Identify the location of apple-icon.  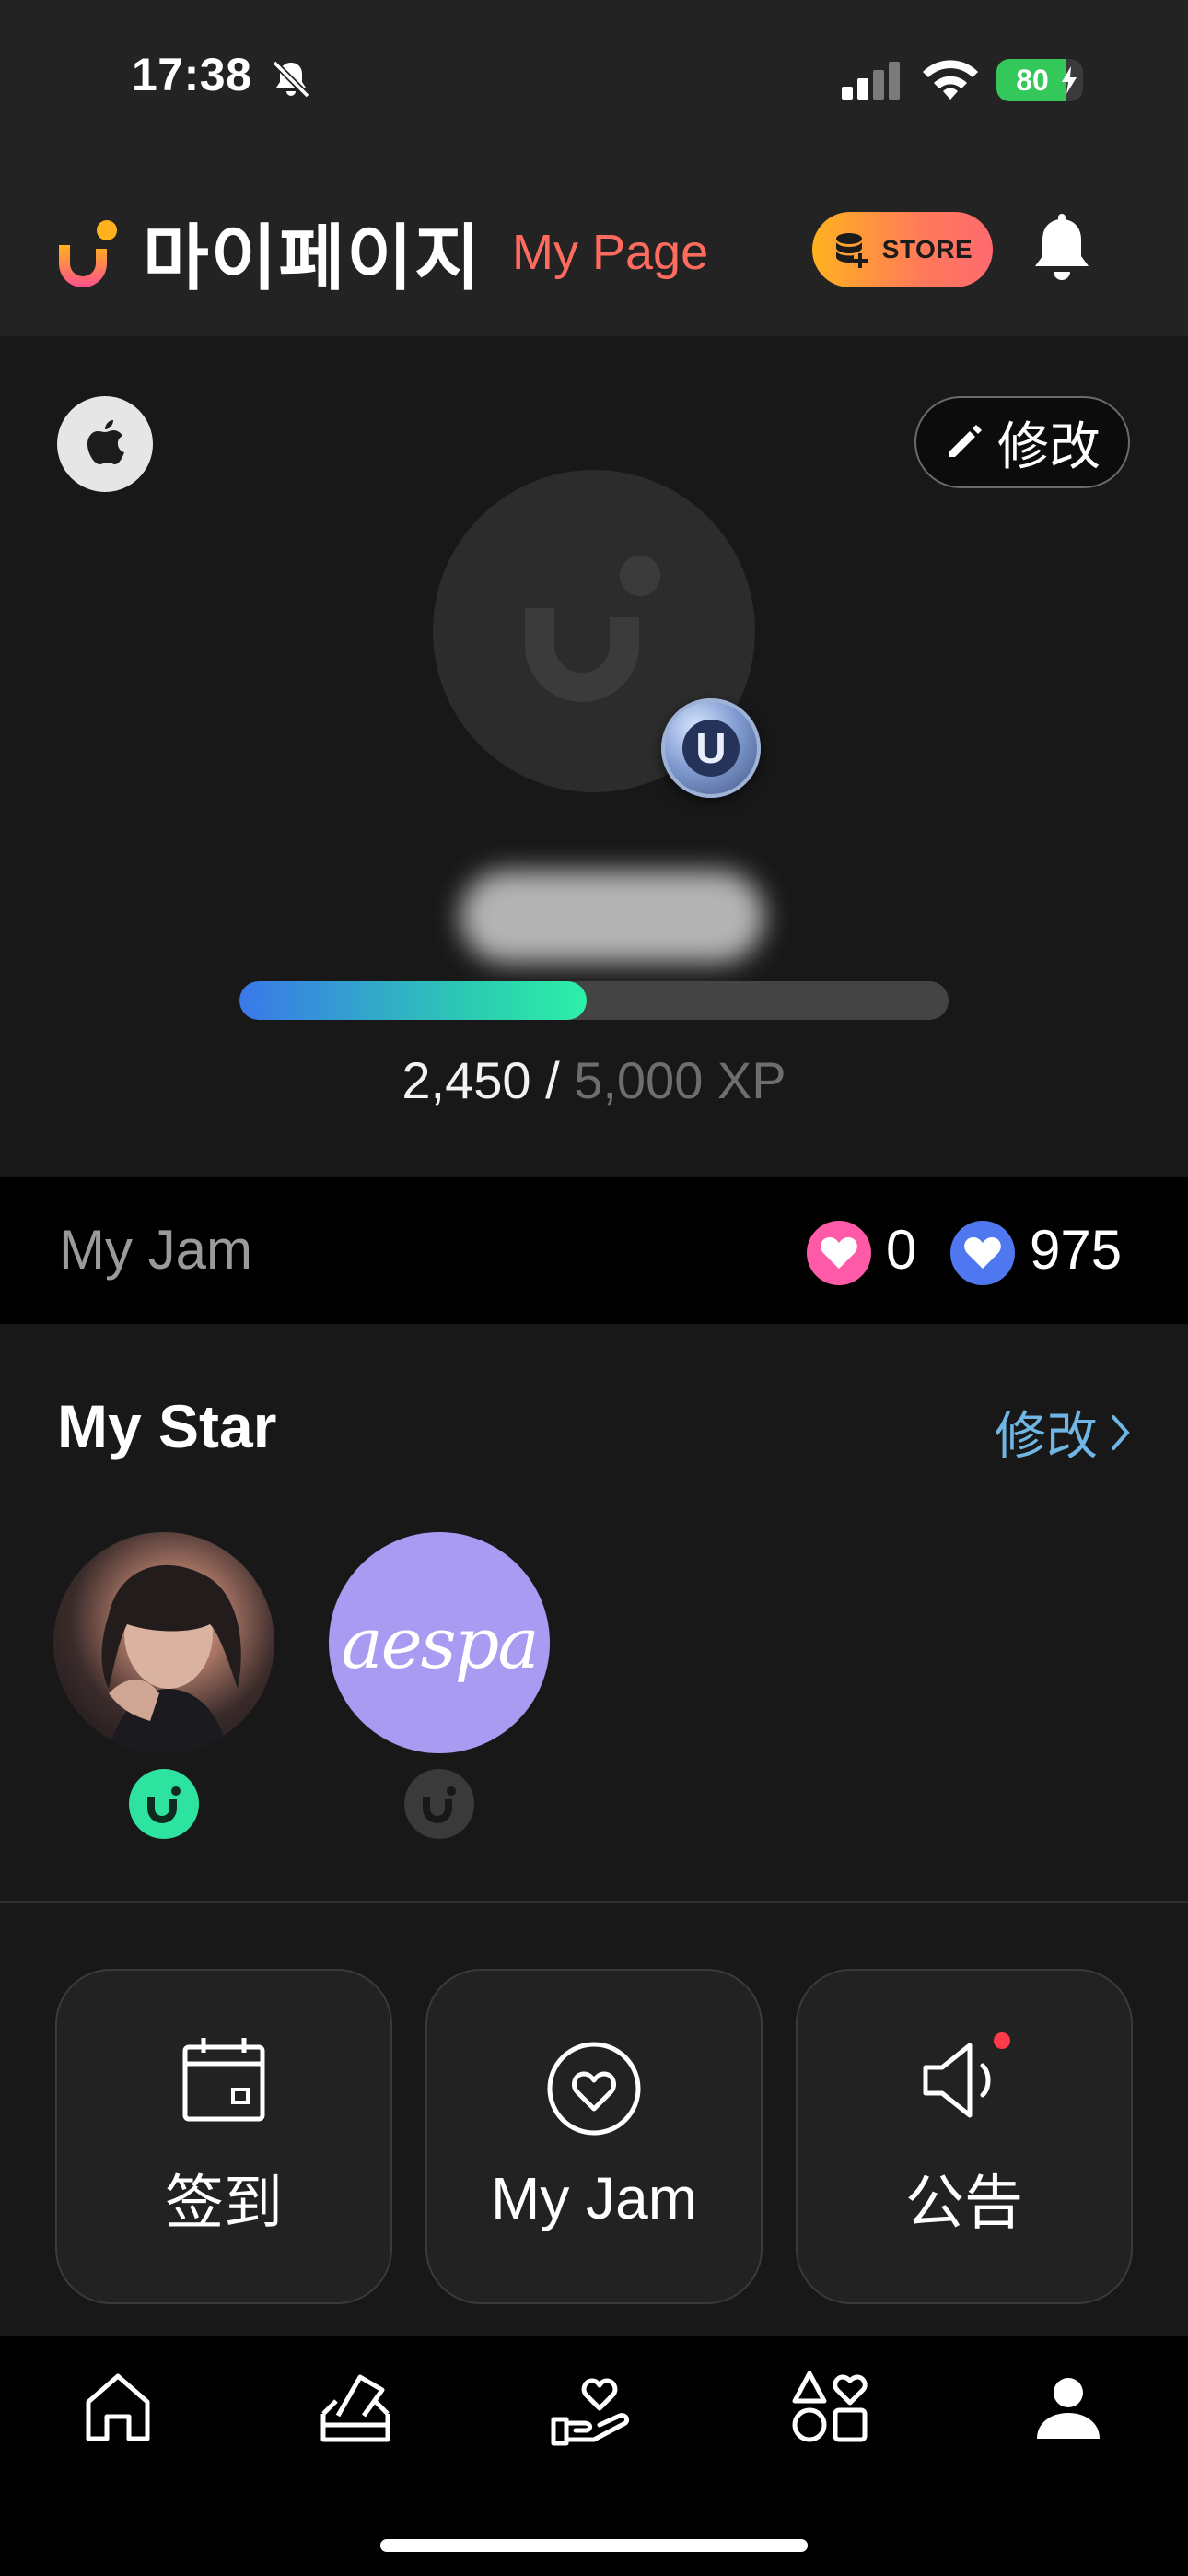
(105, 442).